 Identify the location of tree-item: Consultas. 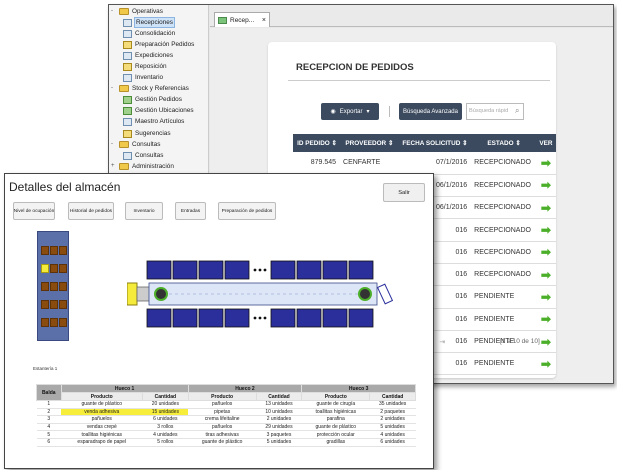
(143, 155).